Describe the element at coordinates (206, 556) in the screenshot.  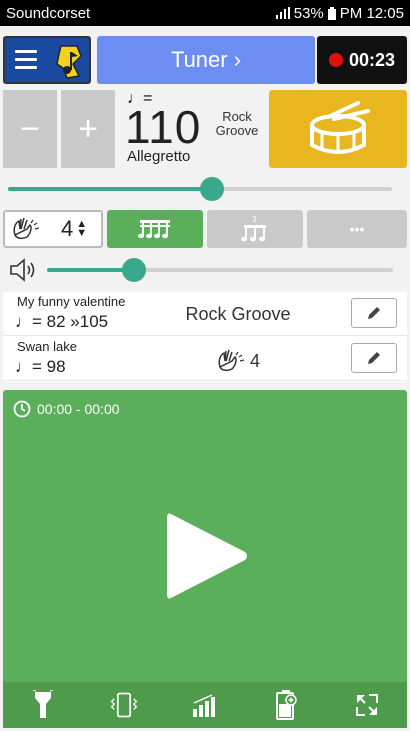
I see `play-icon` at that location.